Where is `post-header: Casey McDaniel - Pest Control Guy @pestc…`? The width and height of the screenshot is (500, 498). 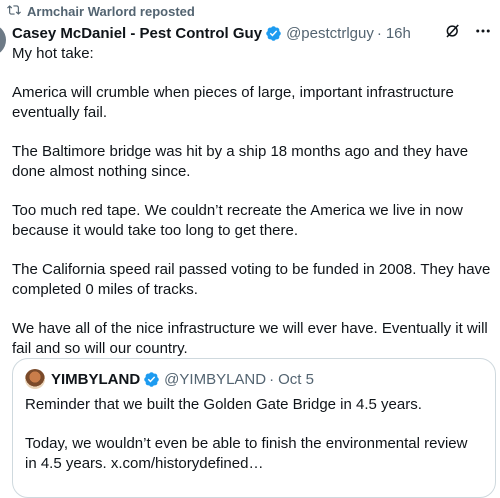
post-header: Casey McDaniel - Pest Control Guy @pestc… is located at coordinates (252, 33).